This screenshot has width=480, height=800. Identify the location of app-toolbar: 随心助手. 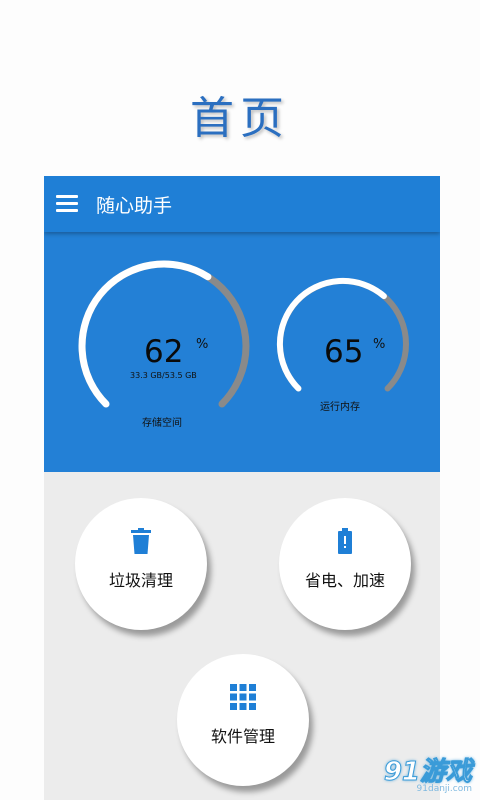
(242, 204).